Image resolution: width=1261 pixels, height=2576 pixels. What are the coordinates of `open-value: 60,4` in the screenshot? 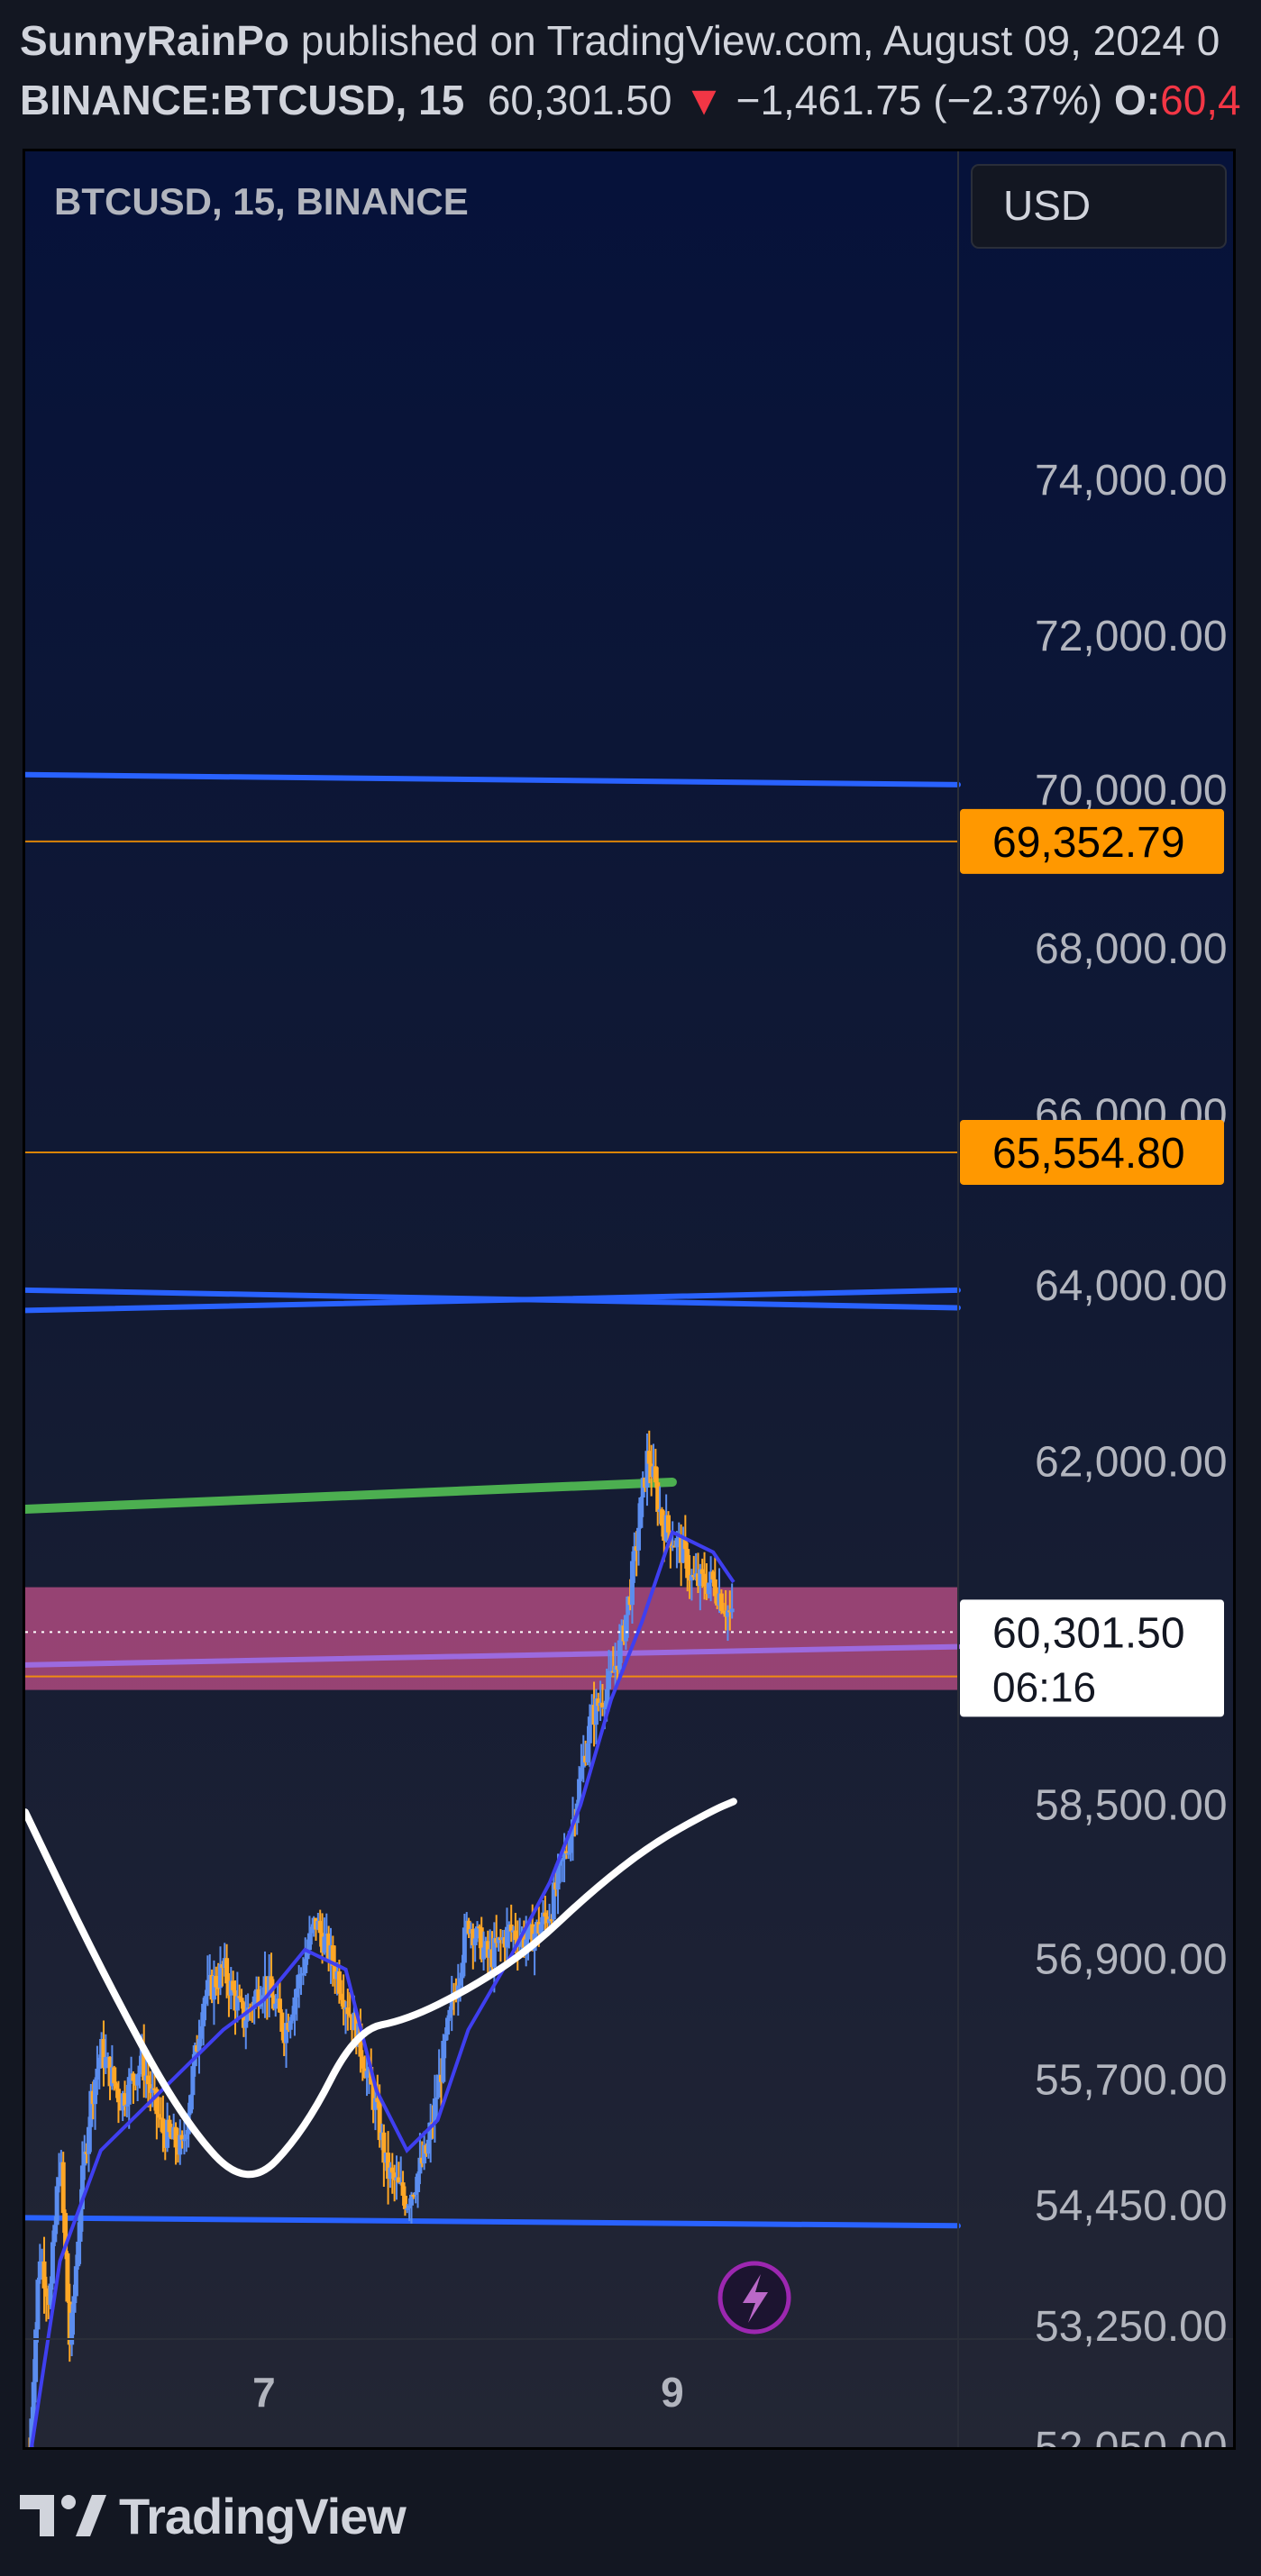 It's located at (1201, 100).